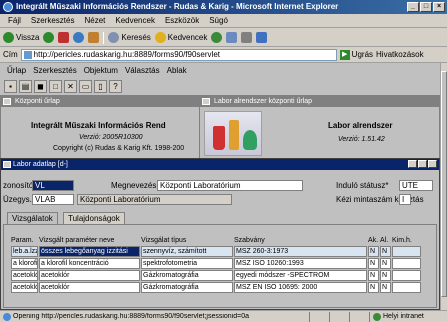  Describe the element at coordinates (422, 164) in the screenshot. I see `window-maximize-button` at that location.